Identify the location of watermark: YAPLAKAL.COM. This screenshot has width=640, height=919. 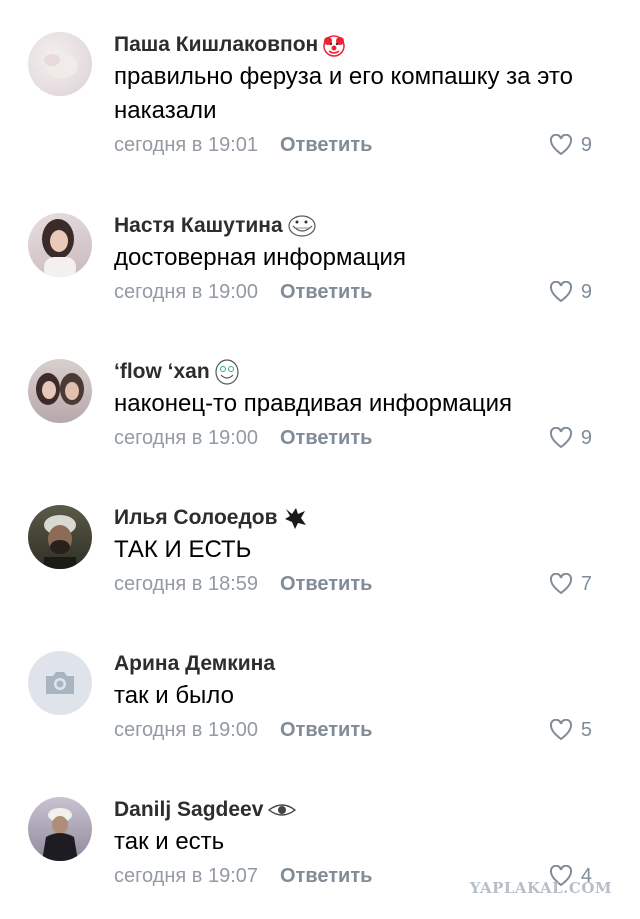
(540, 888).